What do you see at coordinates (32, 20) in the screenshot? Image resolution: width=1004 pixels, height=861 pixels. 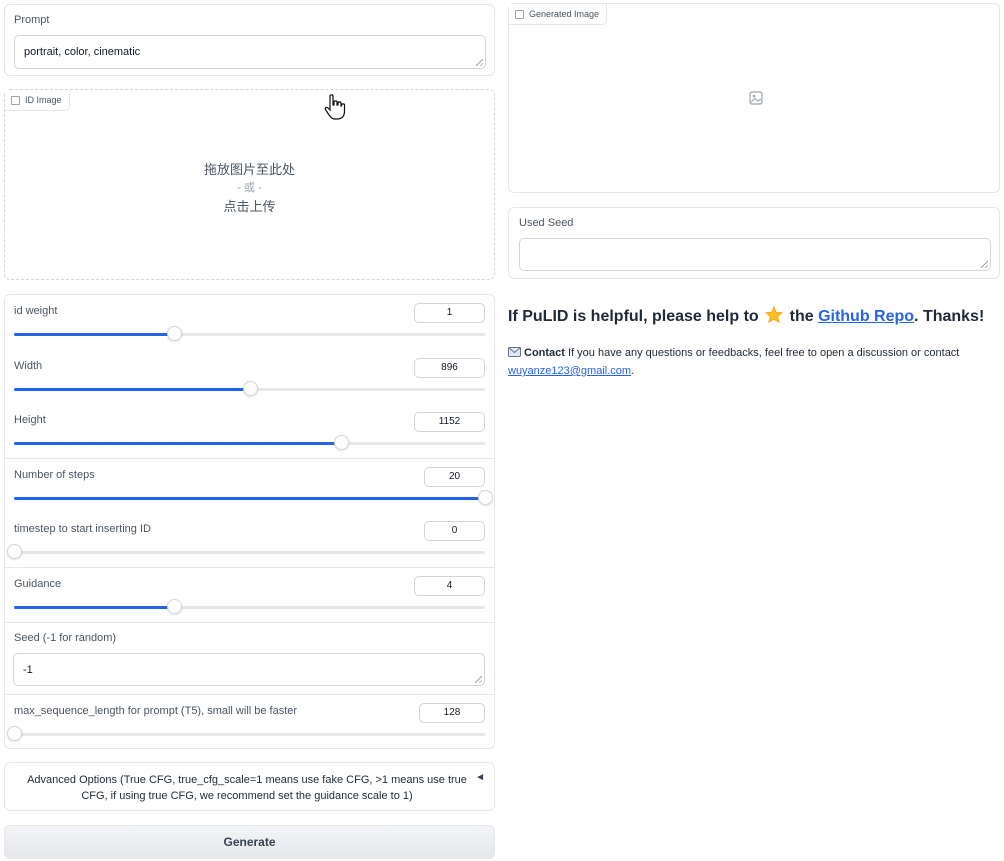 I see `prompt-label: Prompt` at bounding box center [32, 20].